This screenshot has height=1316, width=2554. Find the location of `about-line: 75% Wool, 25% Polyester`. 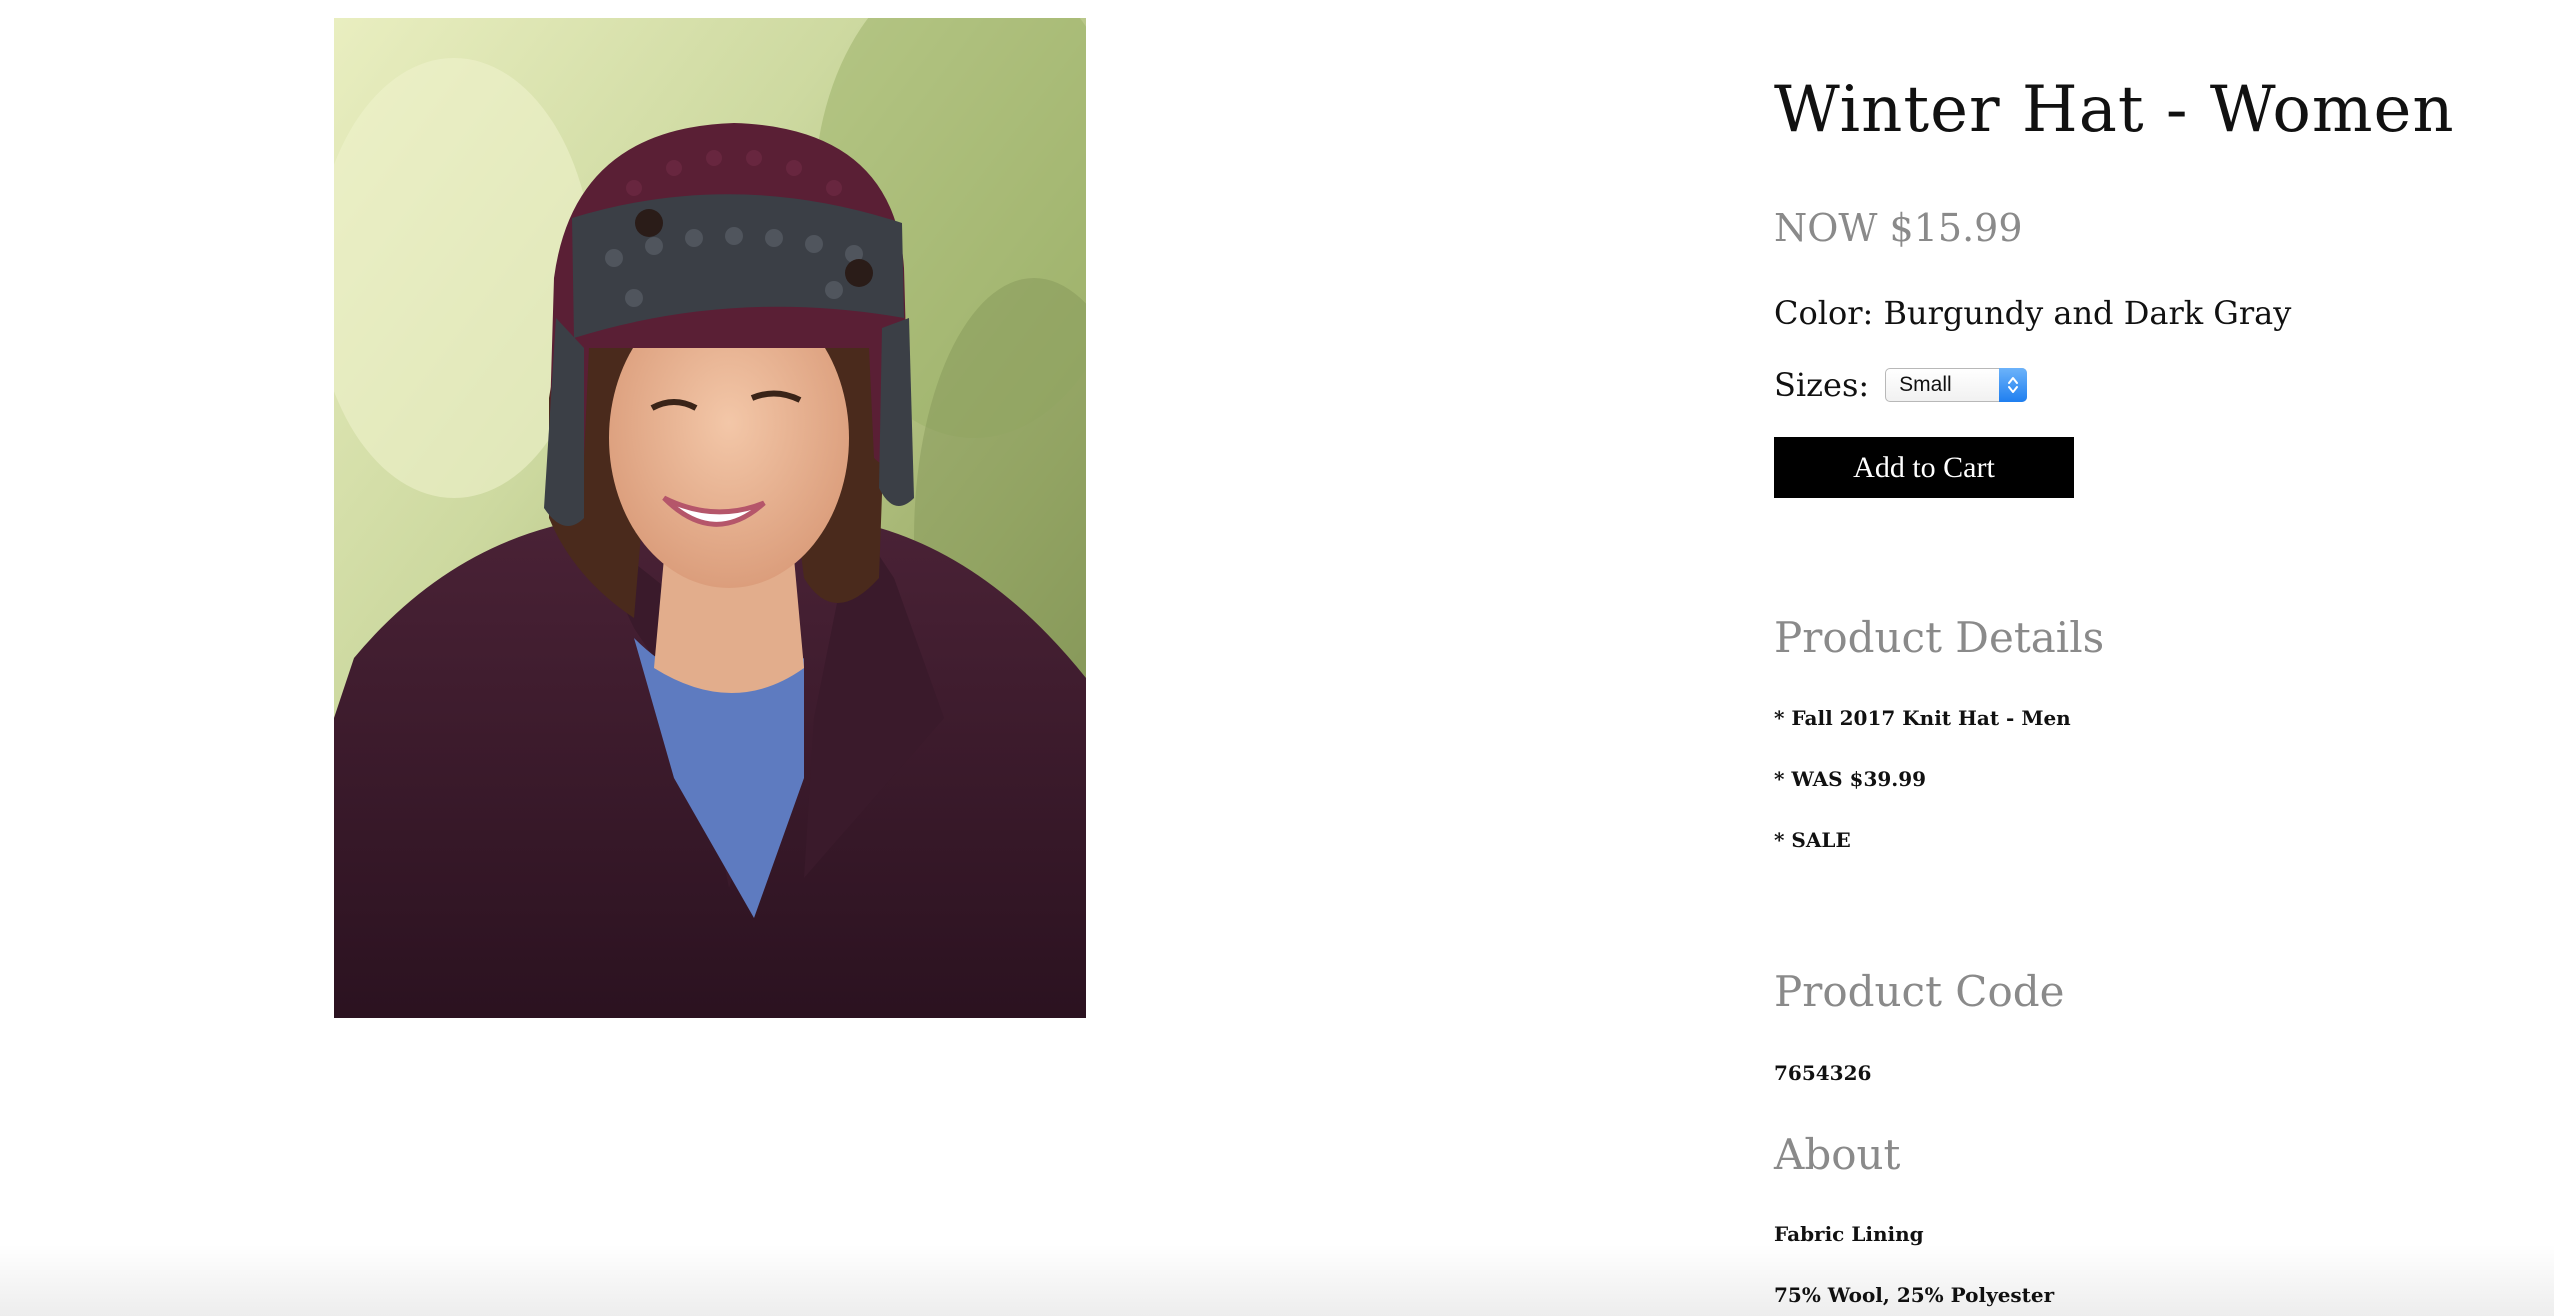

about-line: 75% Wool, 25% Polyester is located at coordinates (1914, 1295).